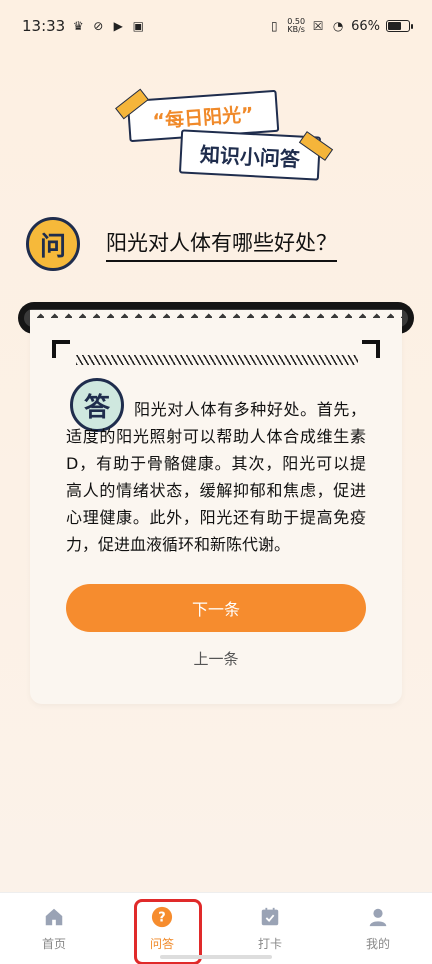 The width and height of the screenshot is (432, 964). Describe the element at coordinates (270, 917) in the screenshot. I see `calendar-check-icon` at that location.